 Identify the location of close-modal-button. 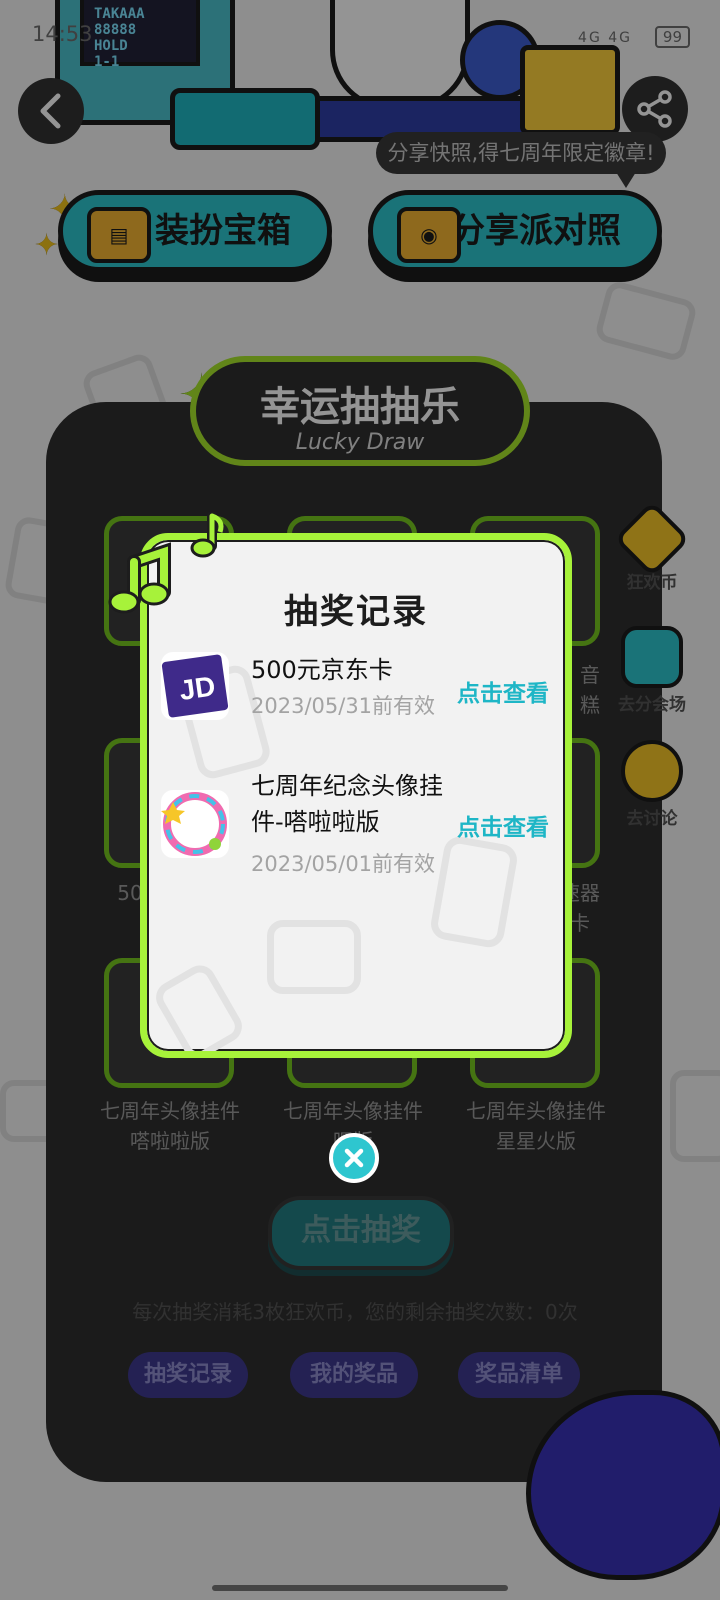
(354, 1158).